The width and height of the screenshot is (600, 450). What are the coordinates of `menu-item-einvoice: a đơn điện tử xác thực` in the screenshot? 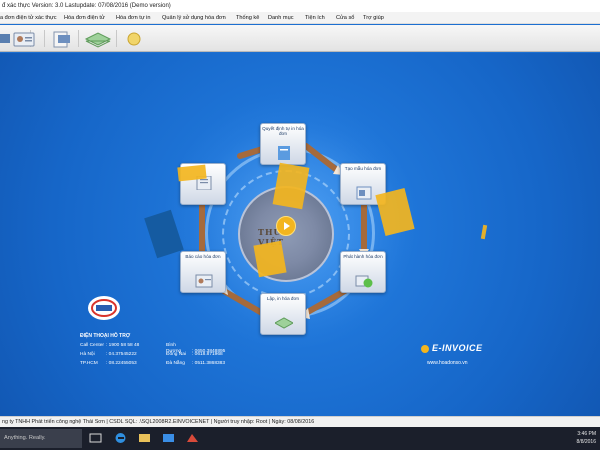 It's located at (28, 18).